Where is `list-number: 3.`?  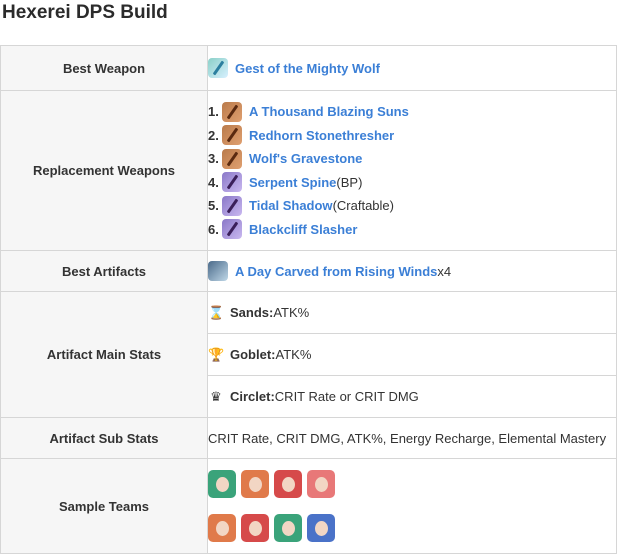 list-number: 3. is located at coordinates (213, 159).